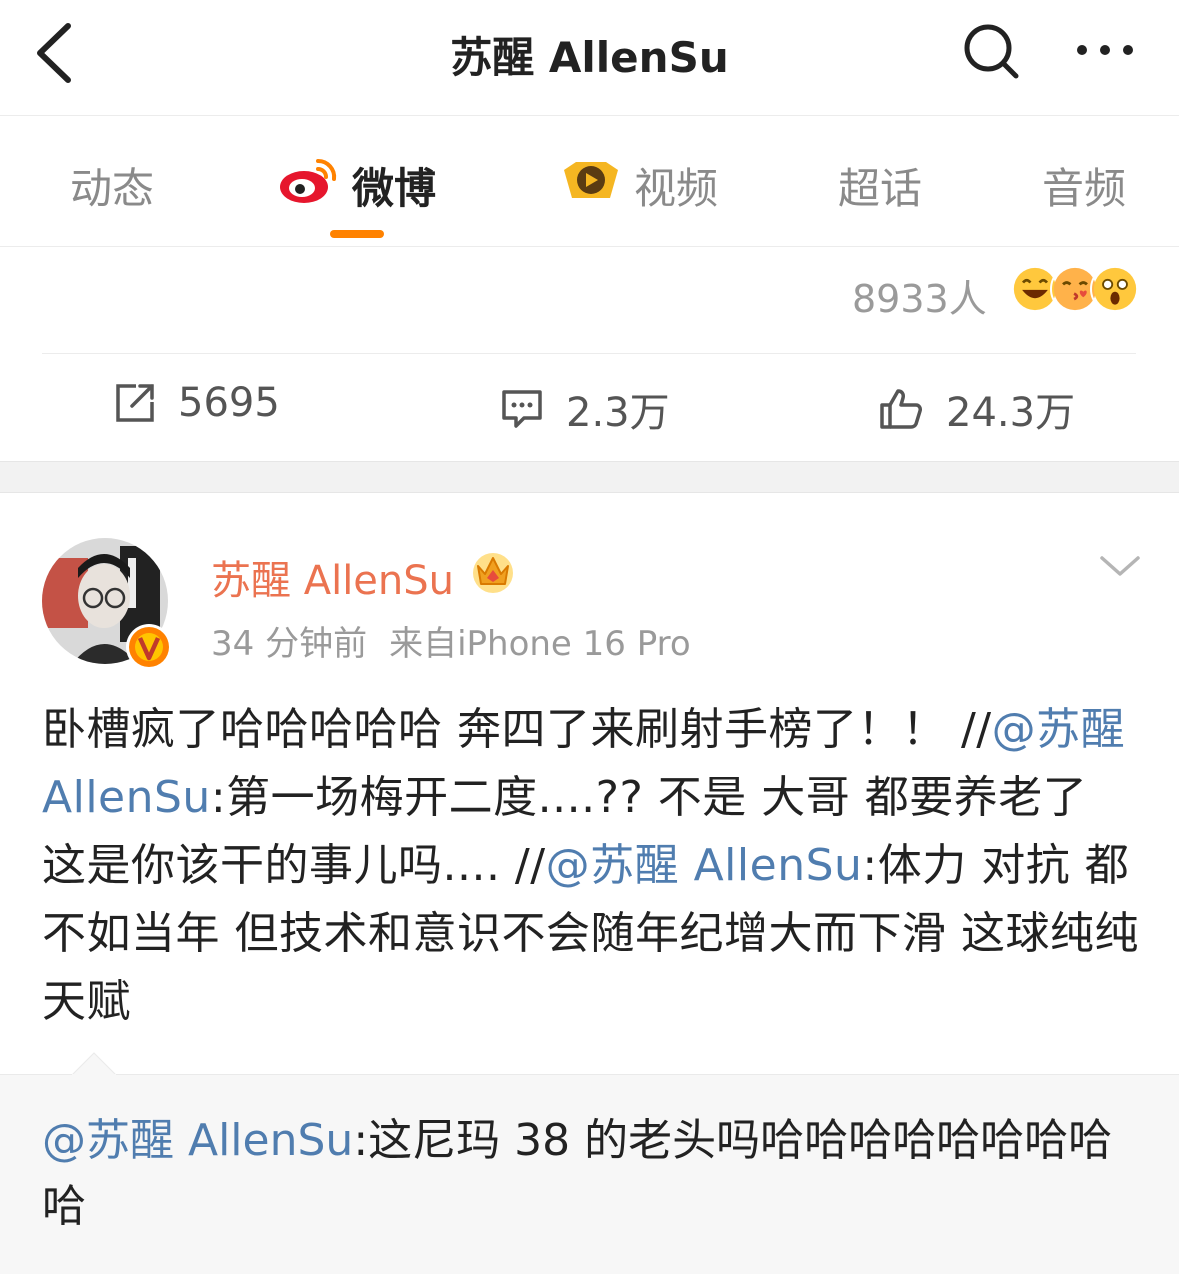 The width and height of the screenshot is (1179, 1274). I want to click on top-nav-bar: 苏醒 AllenSu, so click(589, 58).